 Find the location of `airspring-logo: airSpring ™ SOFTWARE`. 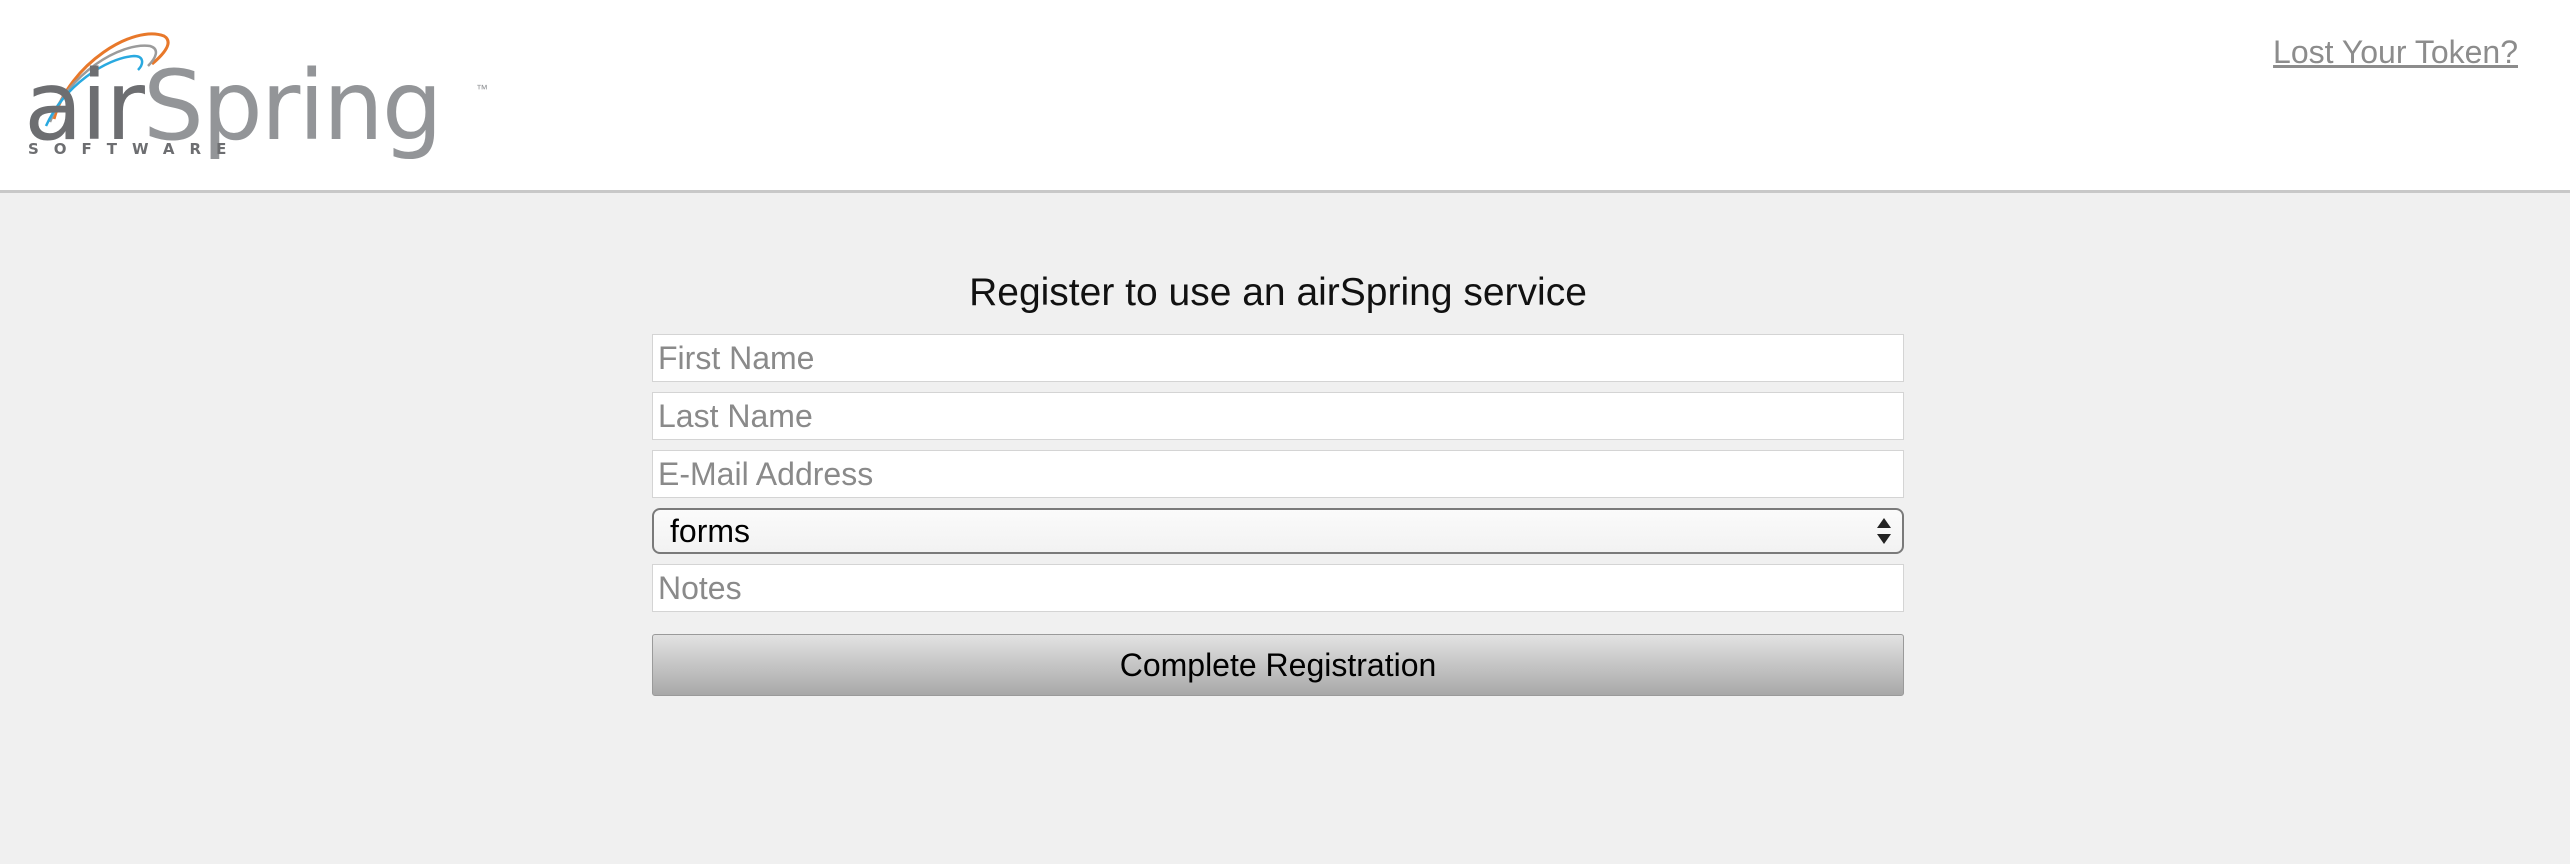

airspring-logo: airSpring ™ SOFTWARE is located at coordinates (259, 97).